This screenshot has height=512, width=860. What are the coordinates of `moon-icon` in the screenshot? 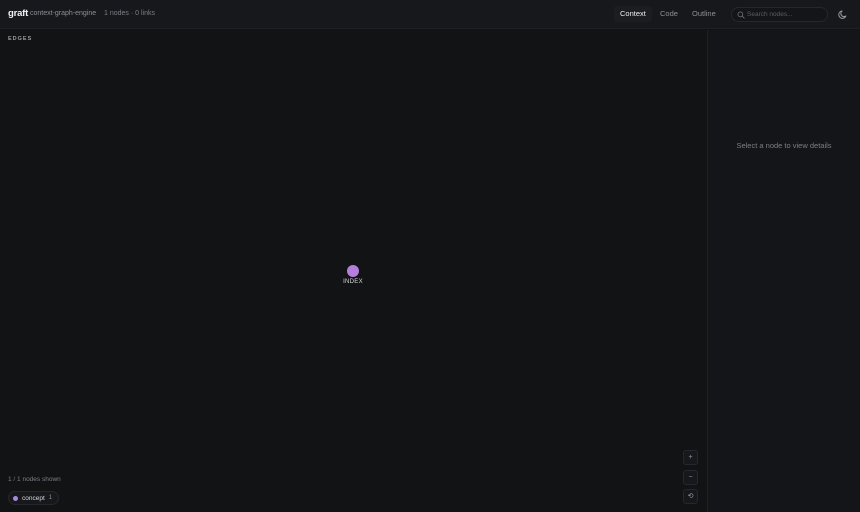 It's located at (843, 14).